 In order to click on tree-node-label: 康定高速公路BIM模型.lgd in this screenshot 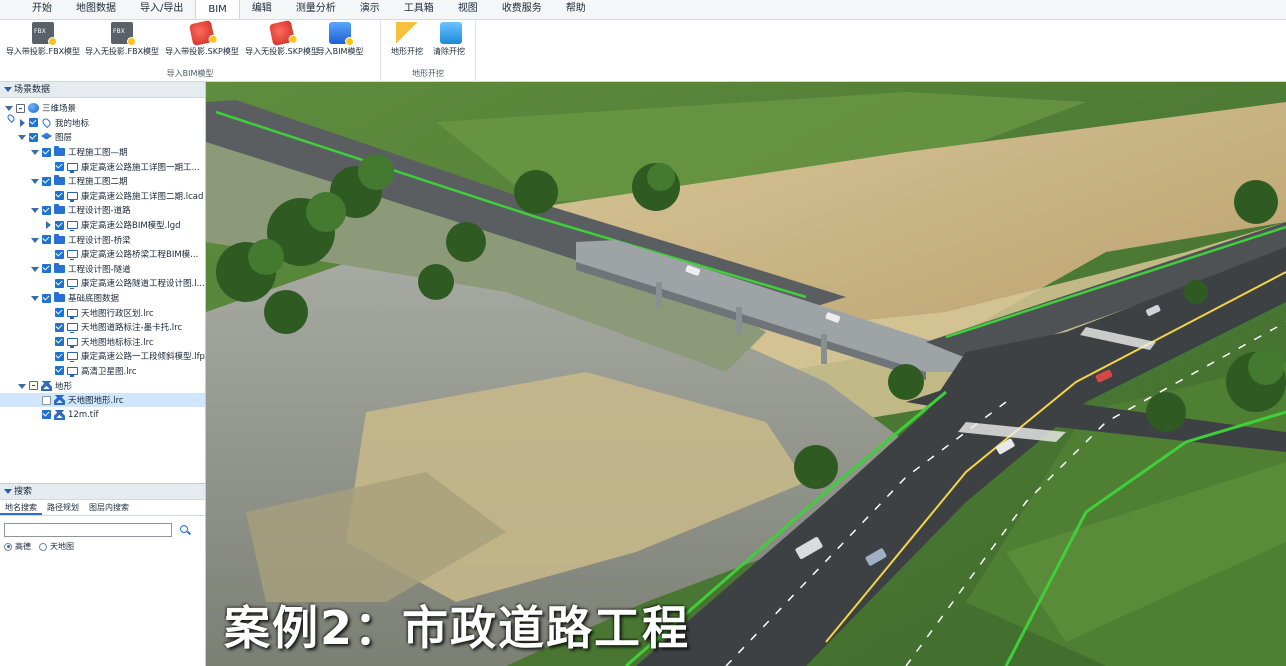, I will do `click(131, 226)`.